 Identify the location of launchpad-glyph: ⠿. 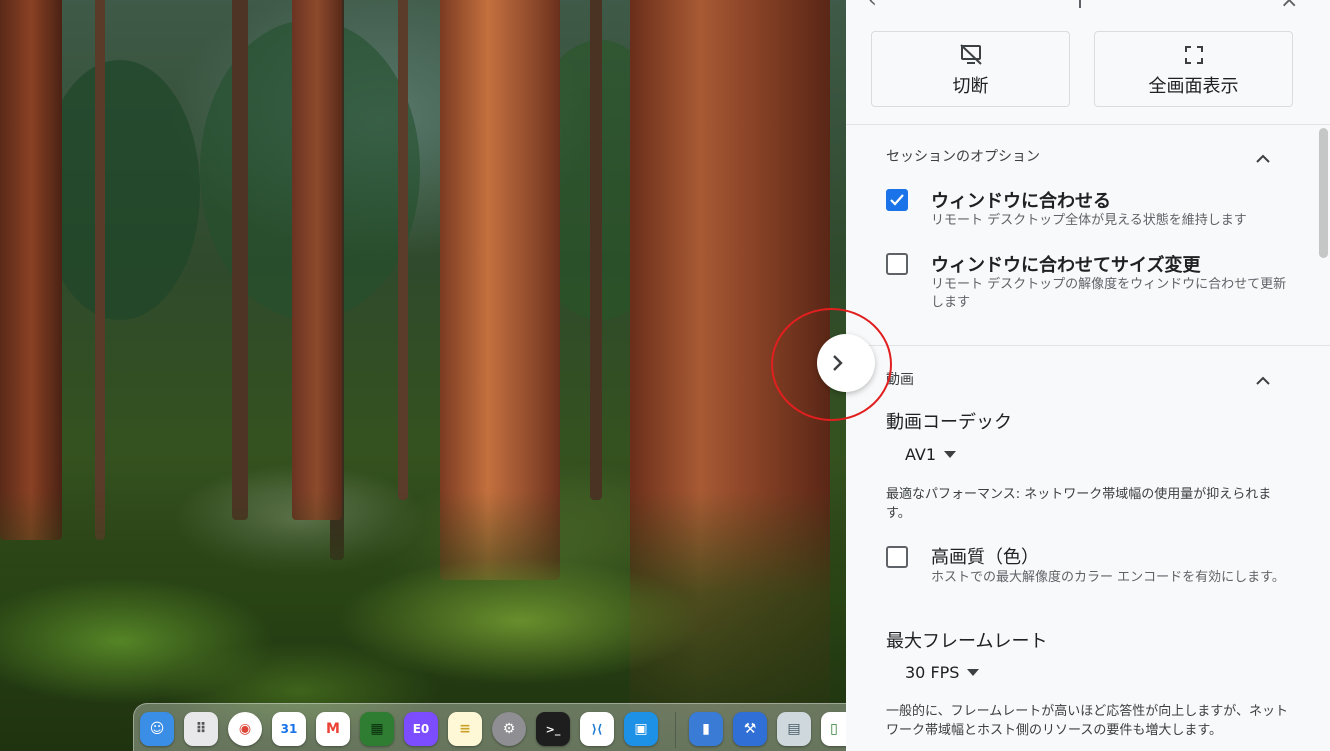
(201, 729).